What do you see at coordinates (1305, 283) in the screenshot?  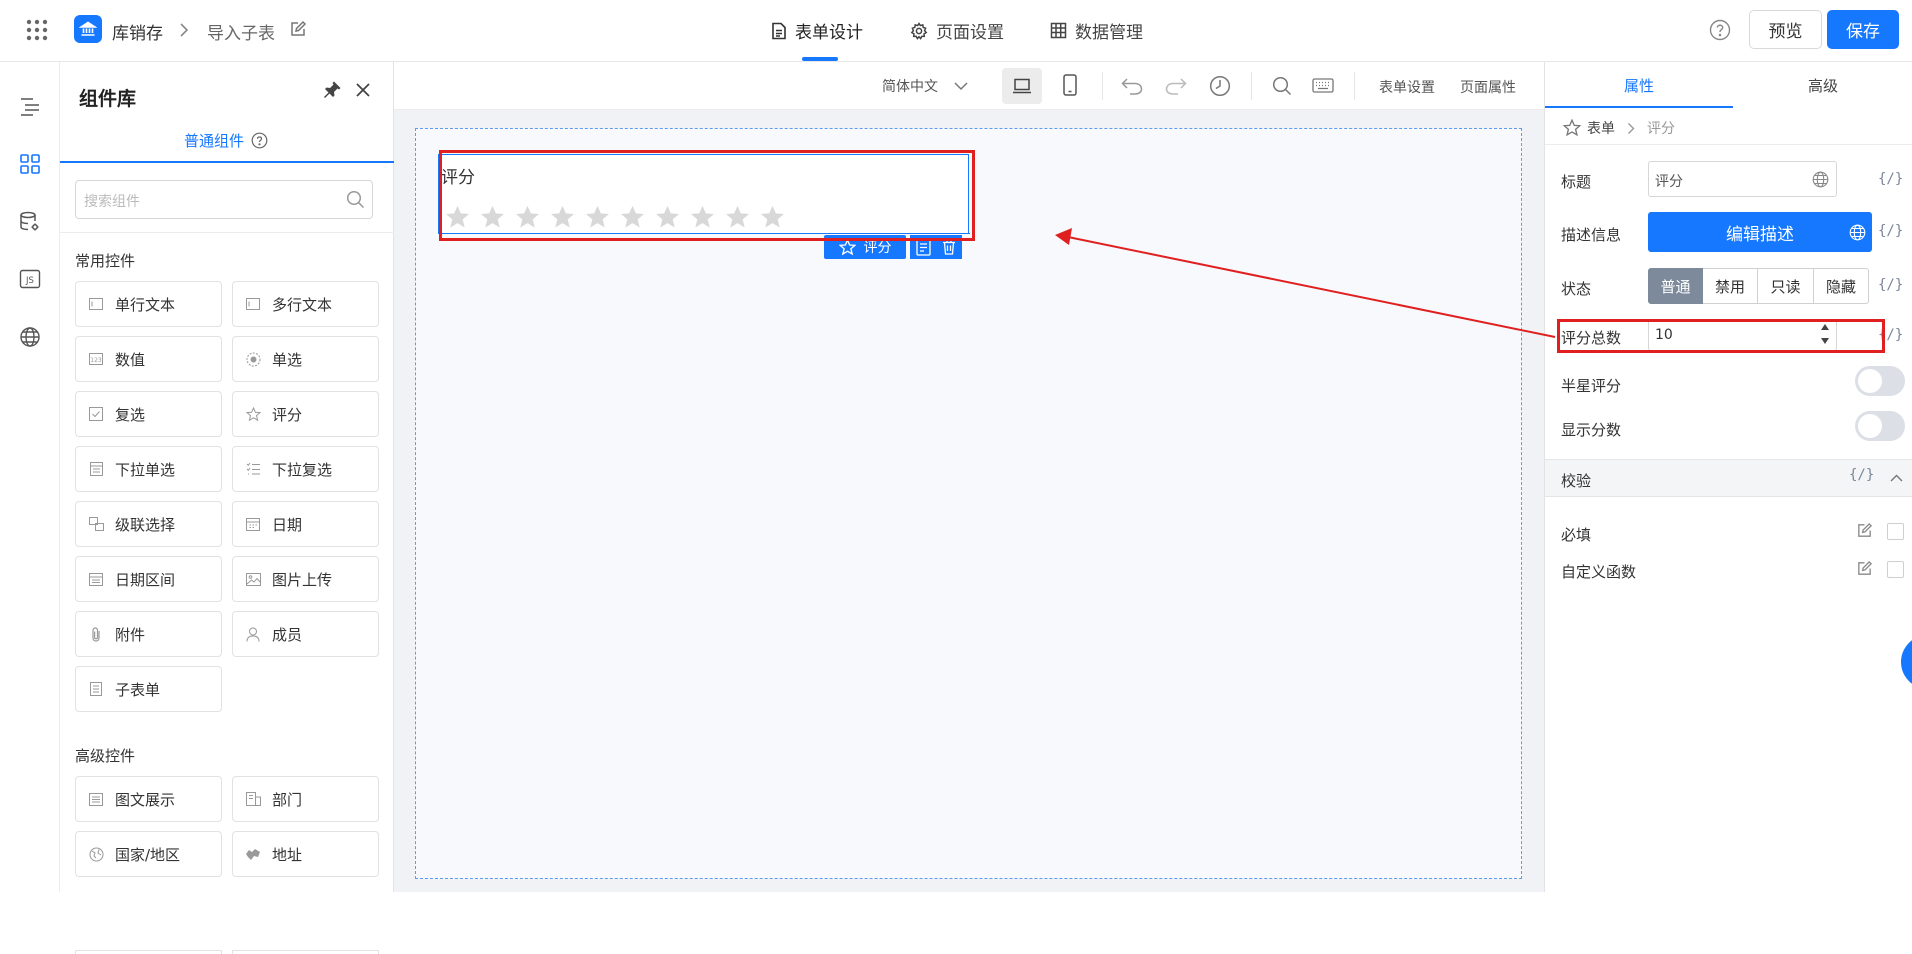 I see `annotation-arrow` at bounding box center [1305, 283].